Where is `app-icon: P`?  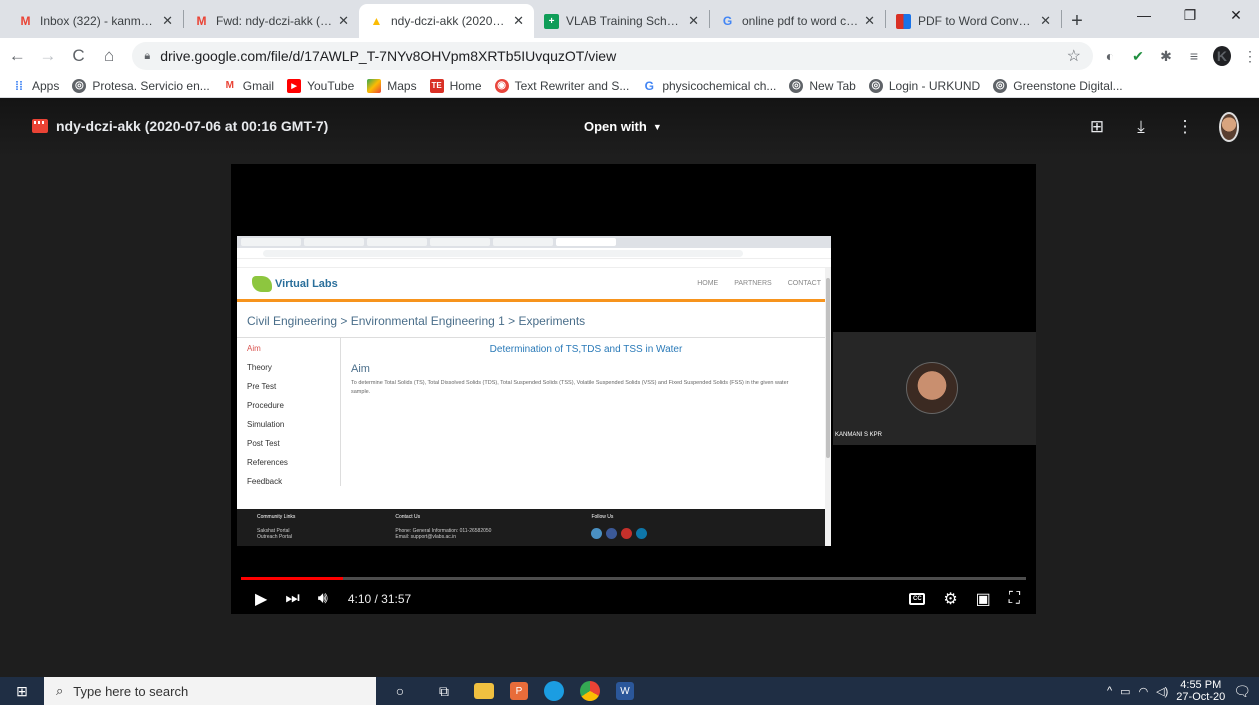
app-icon: P is located at coordinates (519, 691).